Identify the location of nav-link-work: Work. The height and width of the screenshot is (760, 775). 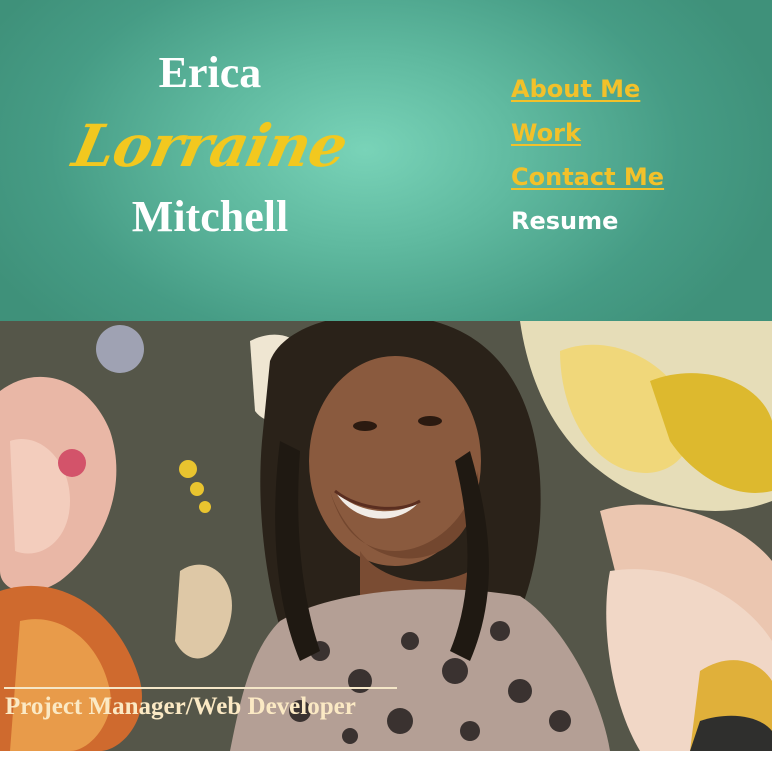
(621, 140).